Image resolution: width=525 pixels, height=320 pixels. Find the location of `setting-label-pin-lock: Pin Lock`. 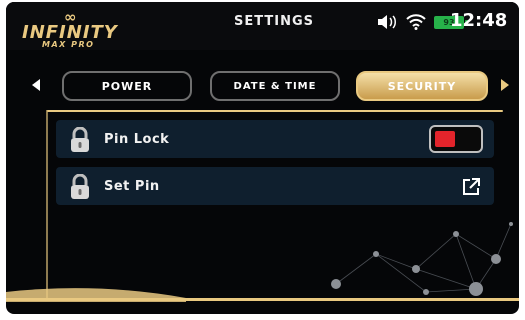

setting-label-pin-lock: Pin Lock is located at coordinates (137, 139).